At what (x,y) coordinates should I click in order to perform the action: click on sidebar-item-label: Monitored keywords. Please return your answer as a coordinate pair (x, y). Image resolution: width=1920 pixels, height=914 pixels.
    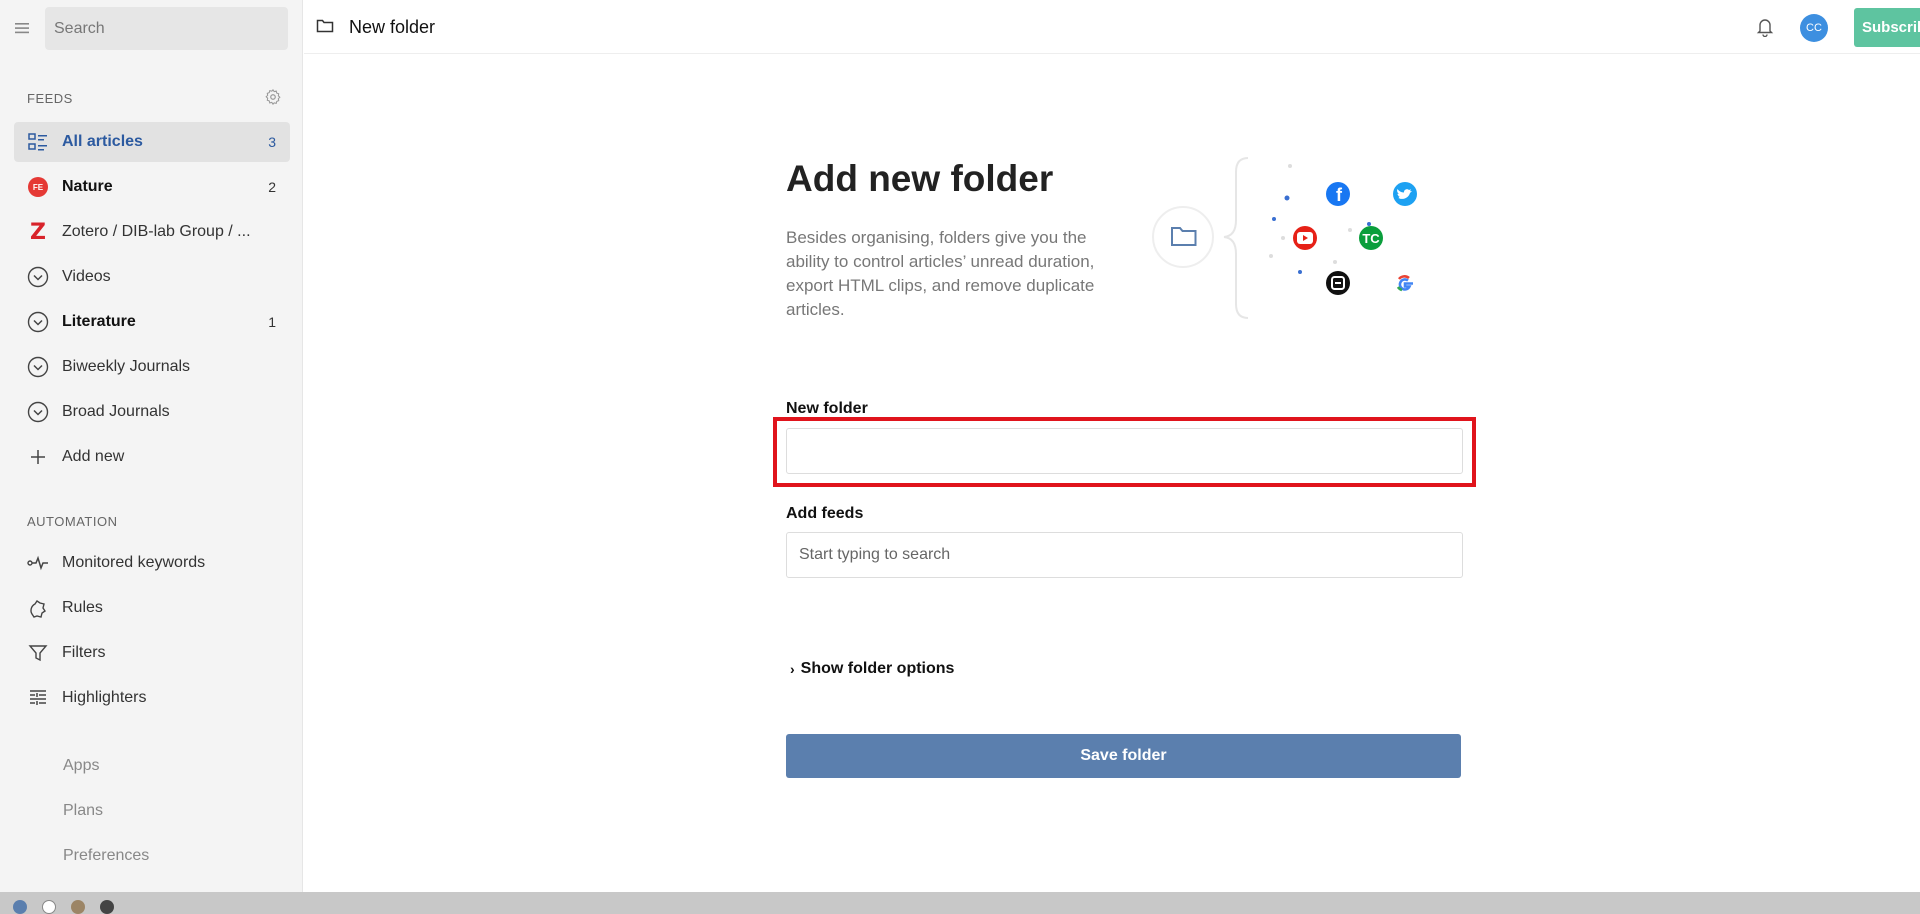
    Looking at the image, I should click on (134, 562).